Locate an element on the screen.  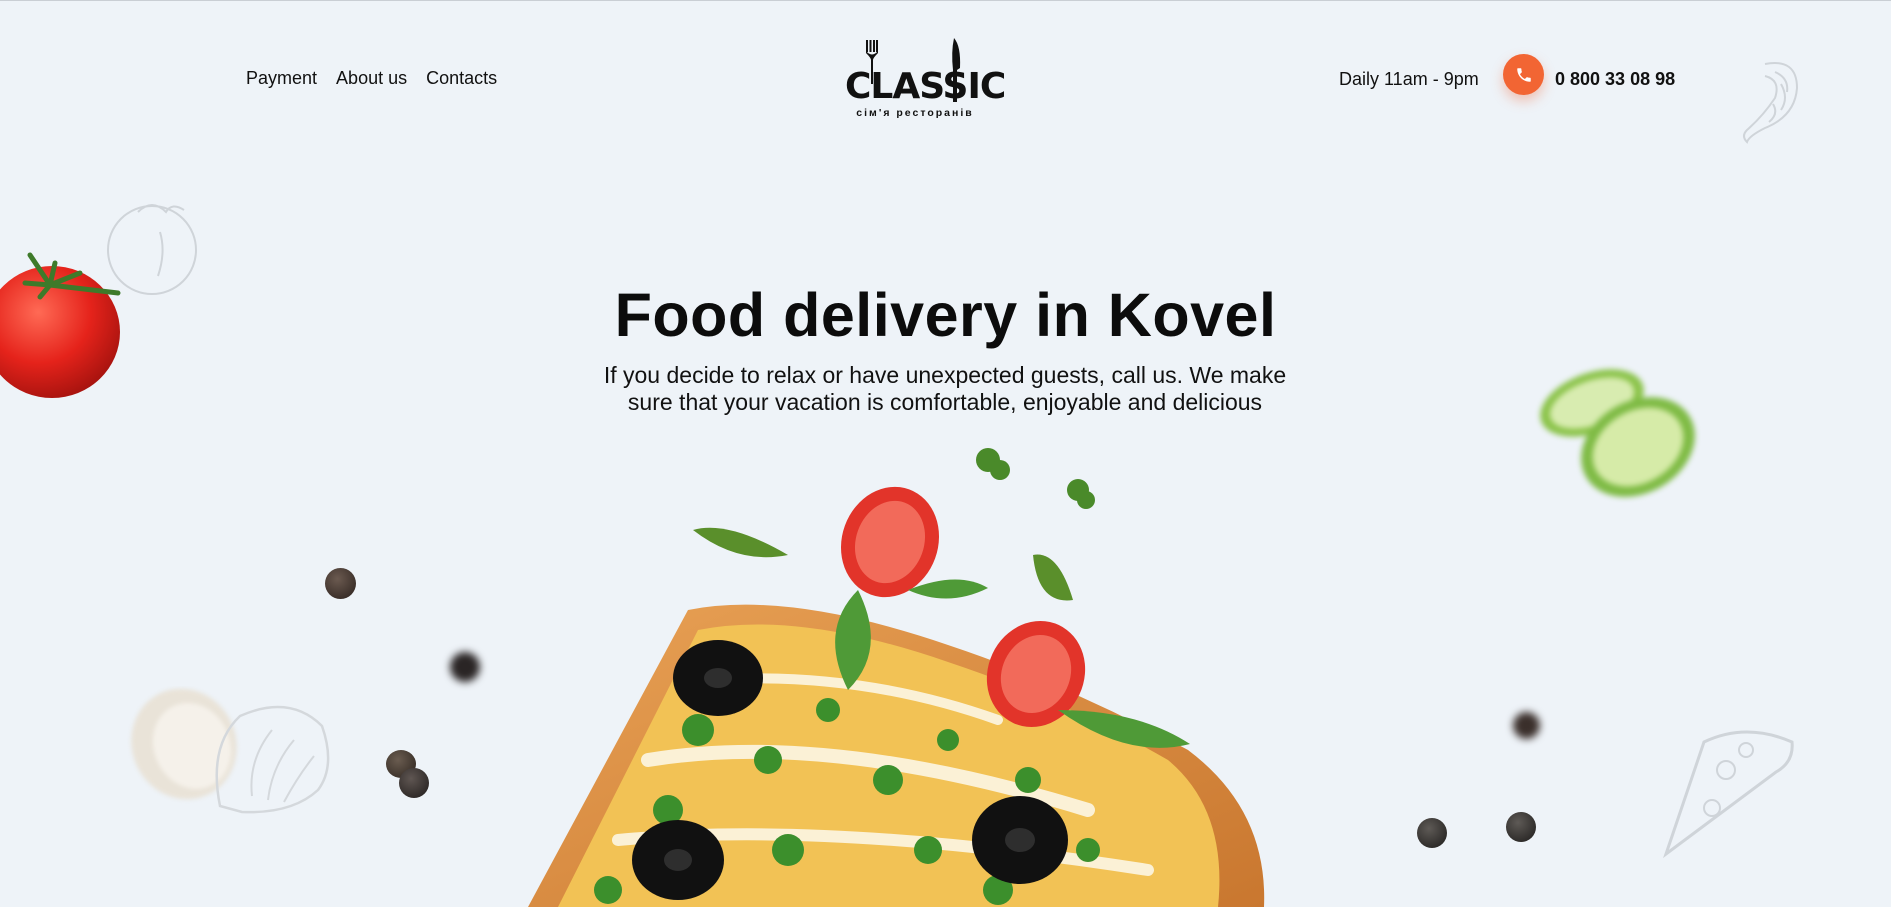
logo-word: CLASSIC is located at coordinates (925, 86).